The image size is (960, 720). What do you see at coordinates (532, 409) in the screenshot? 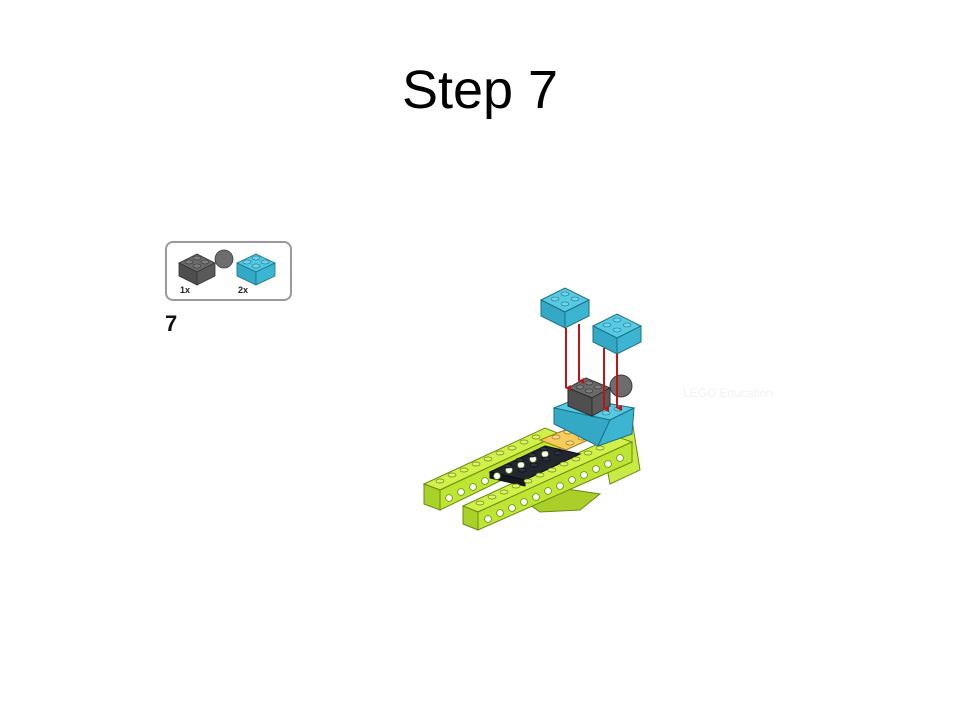
I see `model-assembly-illustration` at bounding box center [532, 409].